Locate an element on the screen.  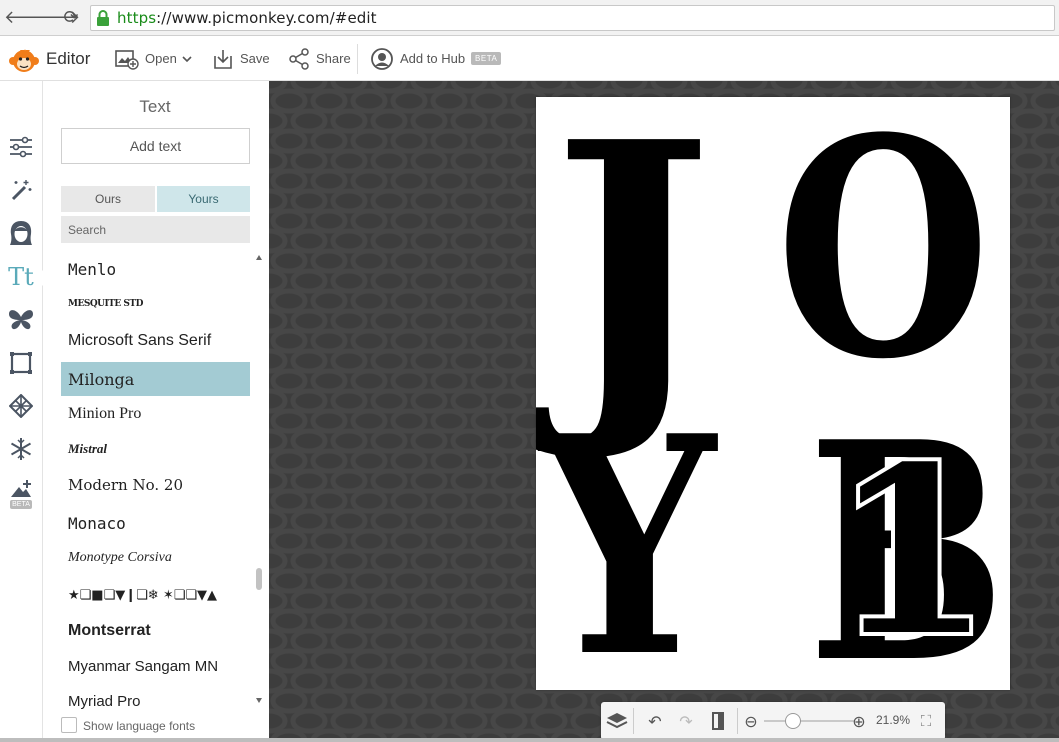
texture-icon is located at coordinates (21, 406).